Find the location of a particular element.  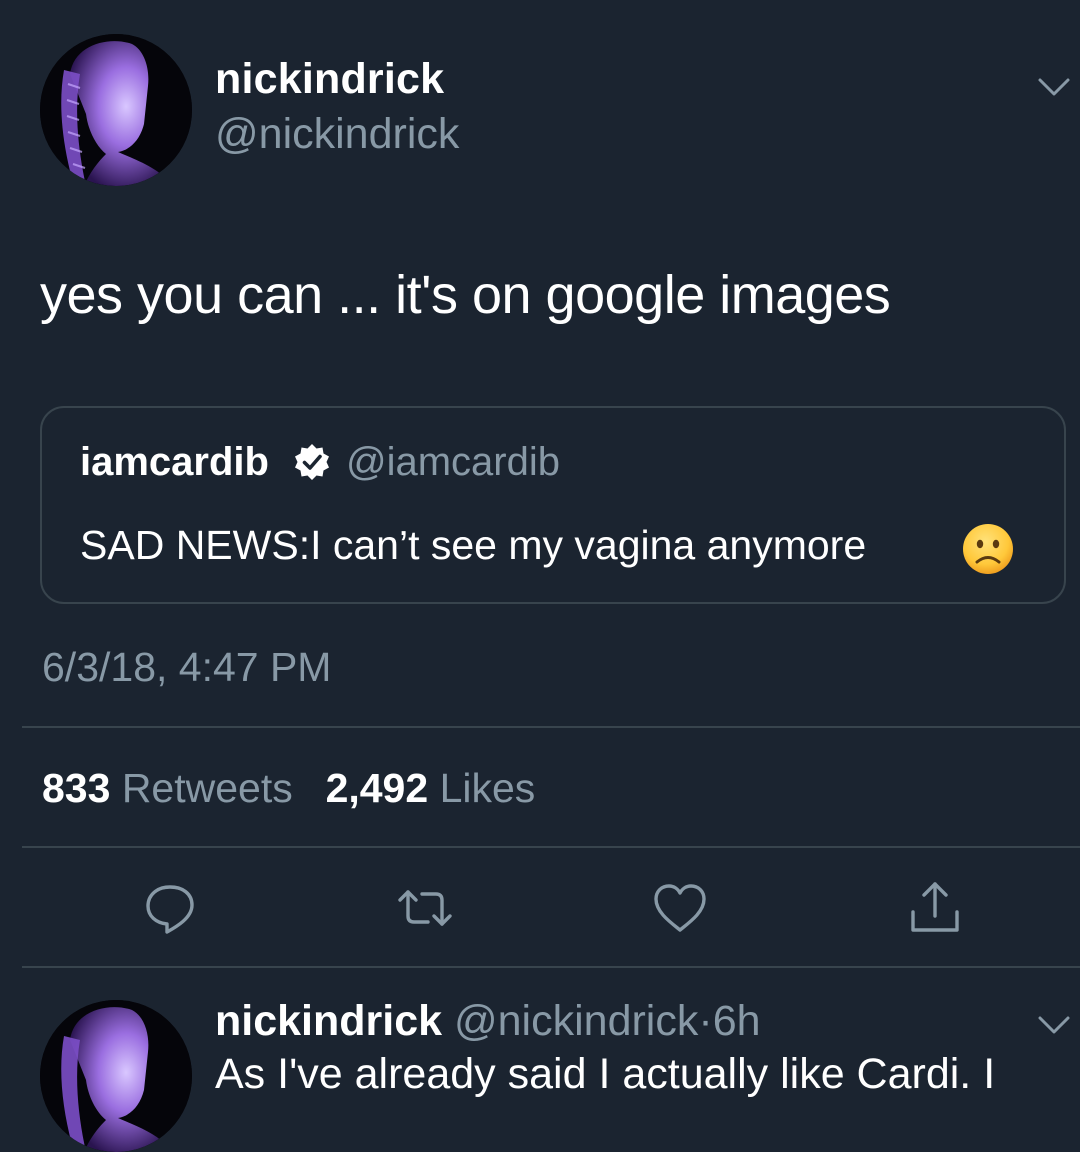

tweet-stats: 833 Retweets 2,492 Likes is located at coordinates (288, 788).